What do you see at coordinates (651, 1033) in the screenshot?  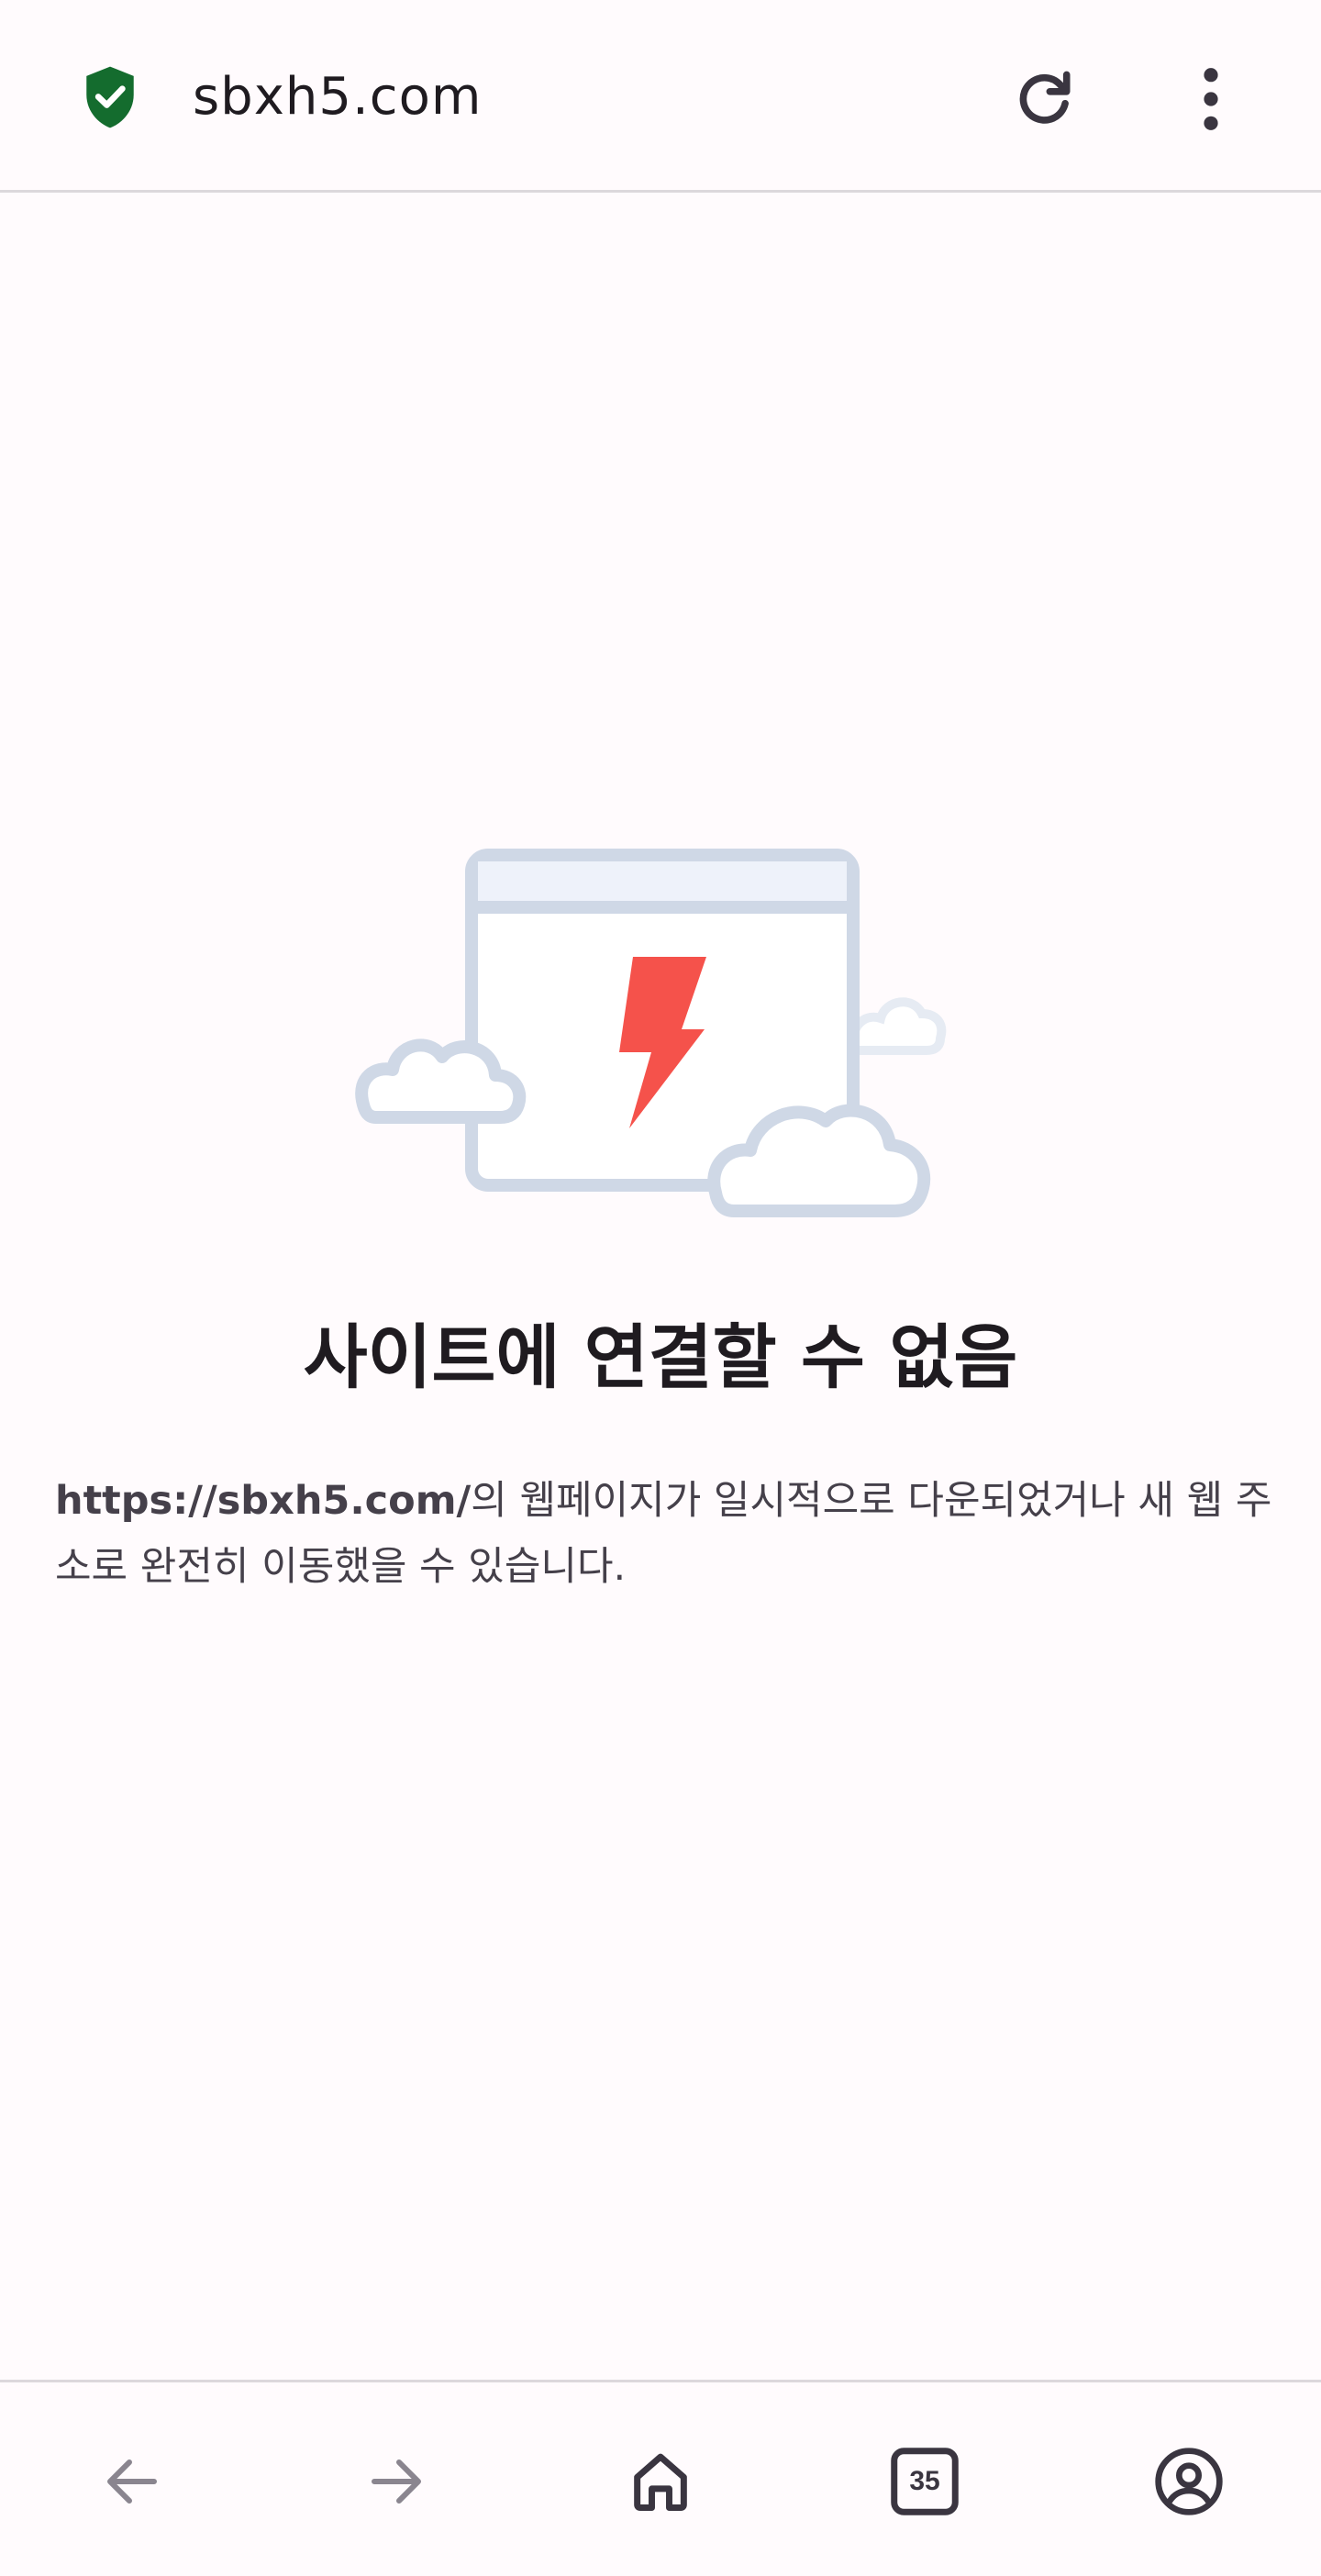 I see `connection-error-illustration` at bounding box center [651, 1033].